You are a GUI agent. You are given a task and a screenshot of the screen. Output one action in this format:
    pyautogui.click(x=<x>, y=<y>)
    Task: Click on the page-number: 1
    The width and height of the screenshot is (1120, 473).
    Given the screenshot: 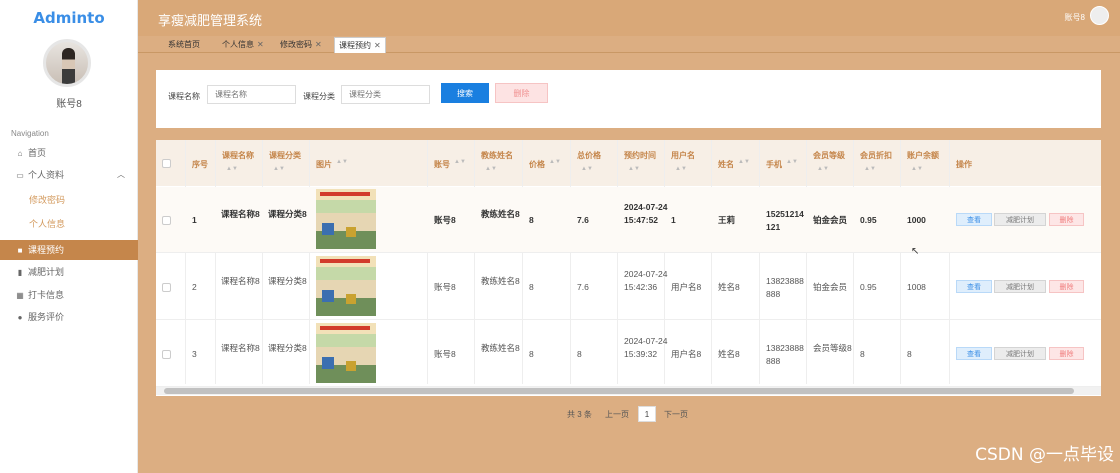 What is the action you would take?
    pyautogui.click(x=647, y=414)
    